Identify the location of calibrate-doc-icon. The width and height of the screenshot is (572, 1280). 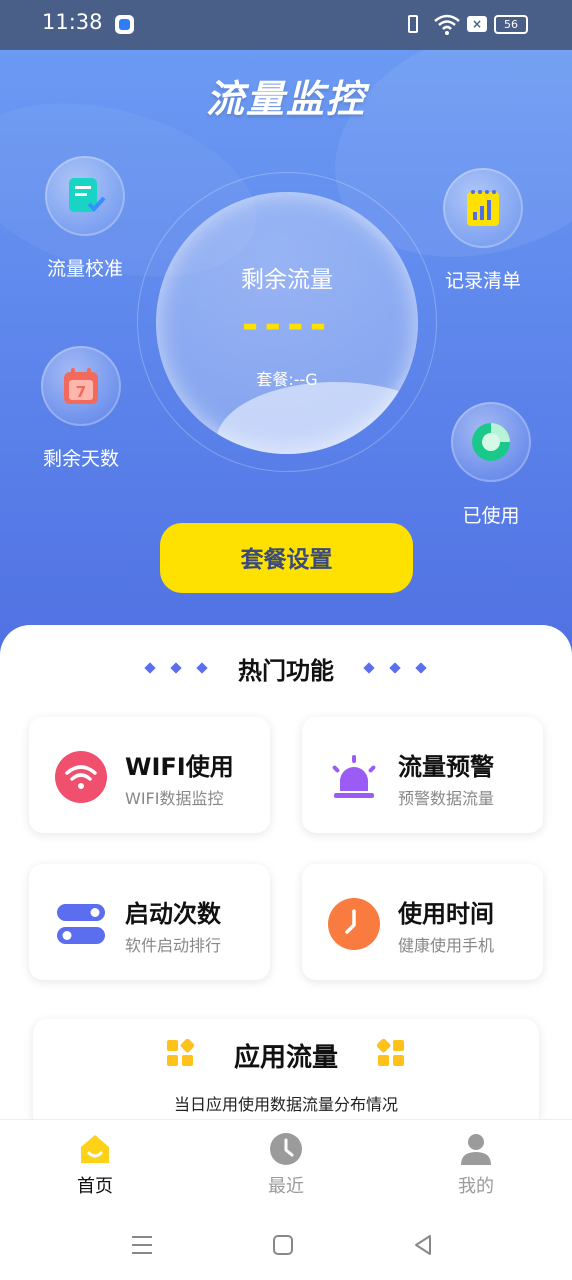
(87, 195).